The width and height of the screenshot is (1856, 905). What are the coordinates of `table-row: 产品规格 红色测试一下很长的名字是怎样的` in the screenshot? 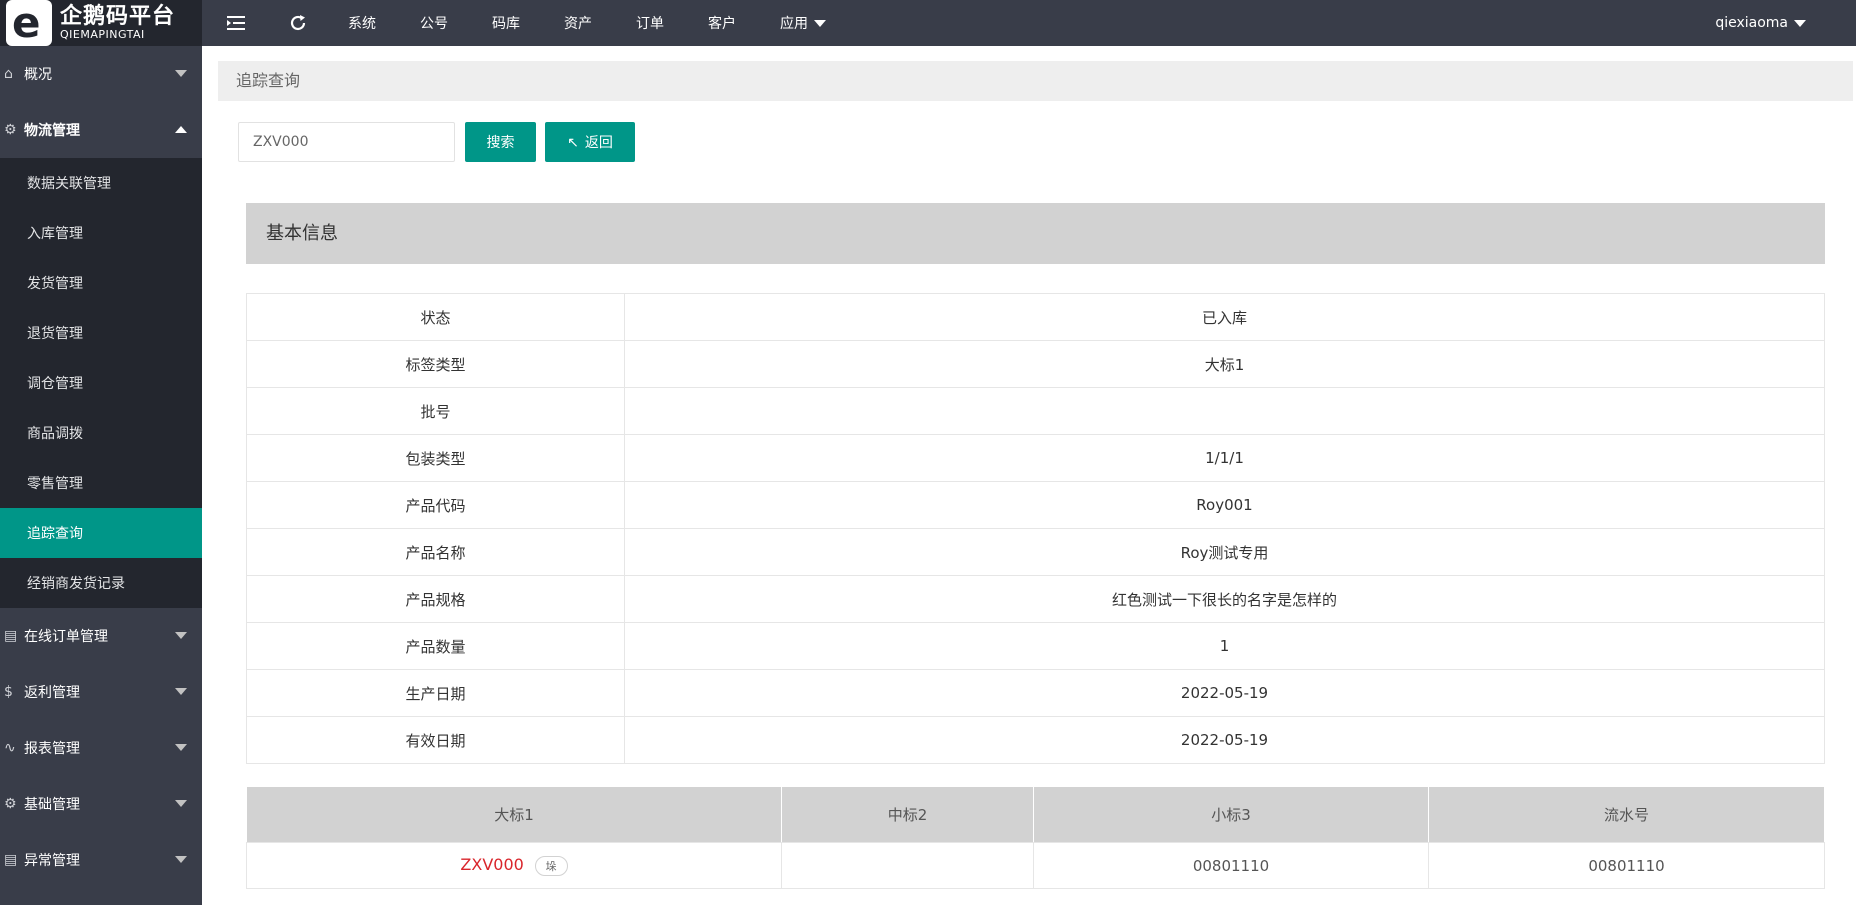 It's located at (1035, 599).